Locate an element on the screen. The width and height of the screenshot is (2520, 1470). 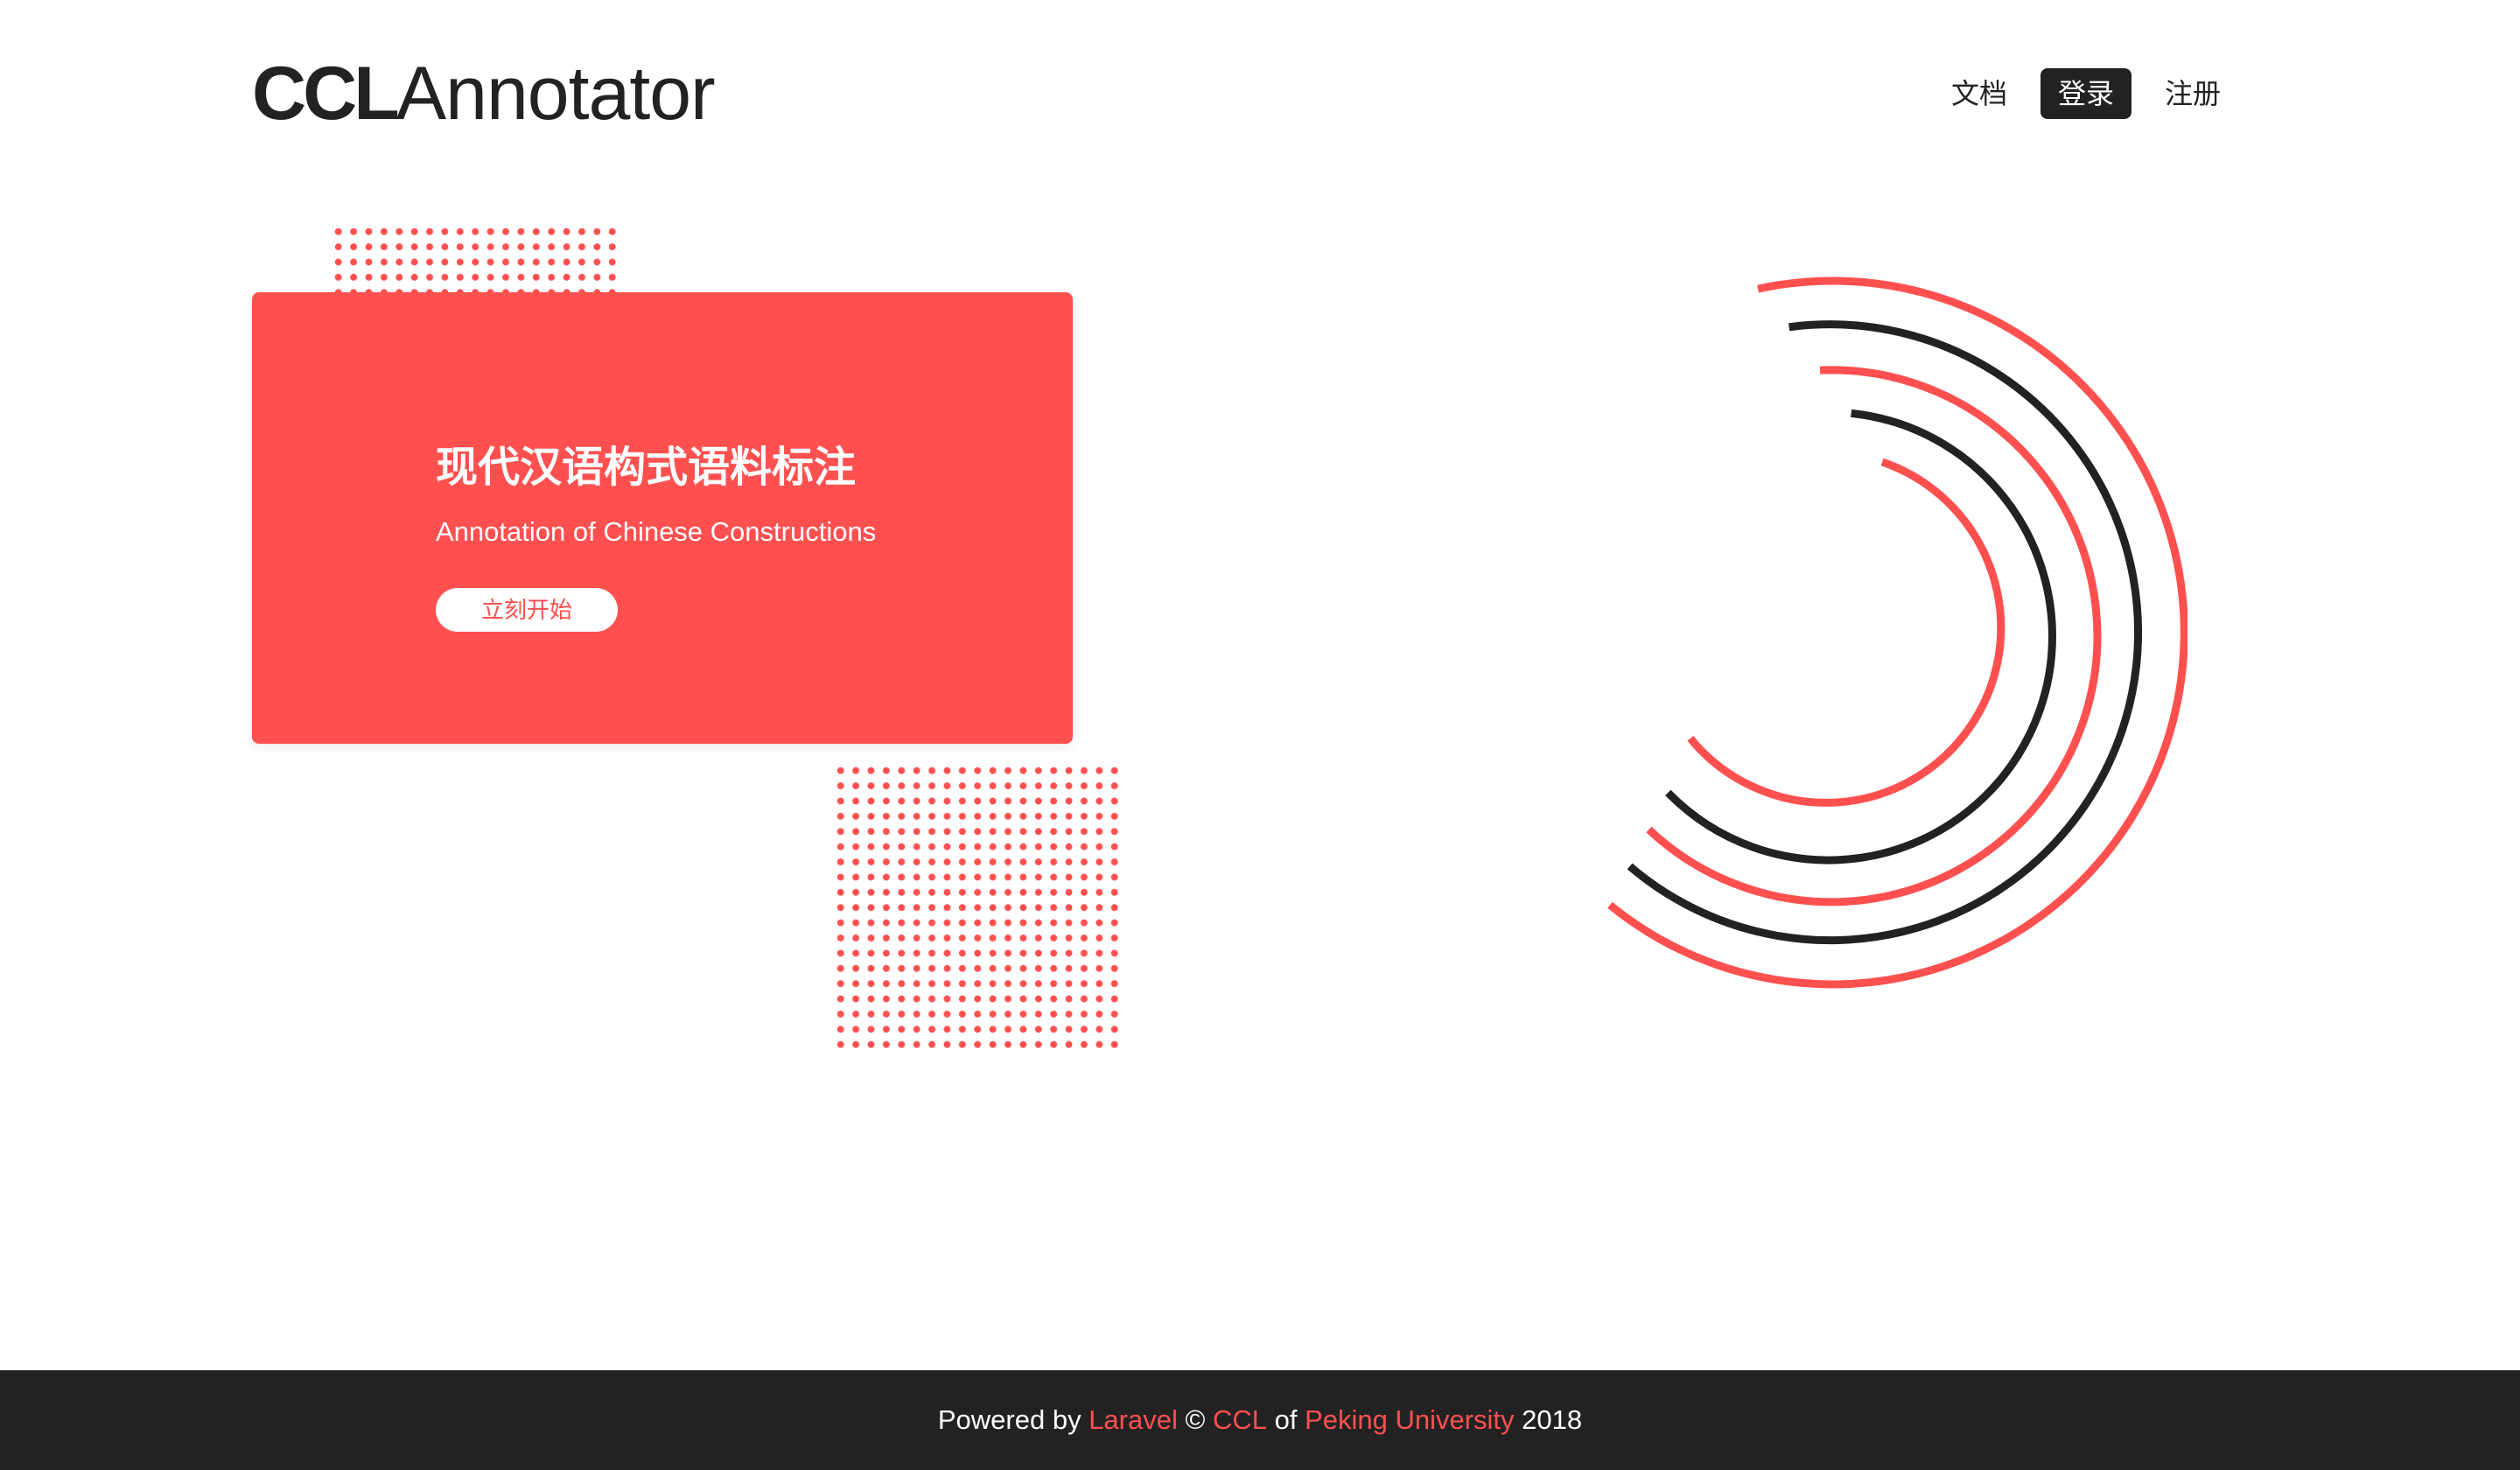
get-started-button: 立刻开始 is located at coordinates (527, 610).